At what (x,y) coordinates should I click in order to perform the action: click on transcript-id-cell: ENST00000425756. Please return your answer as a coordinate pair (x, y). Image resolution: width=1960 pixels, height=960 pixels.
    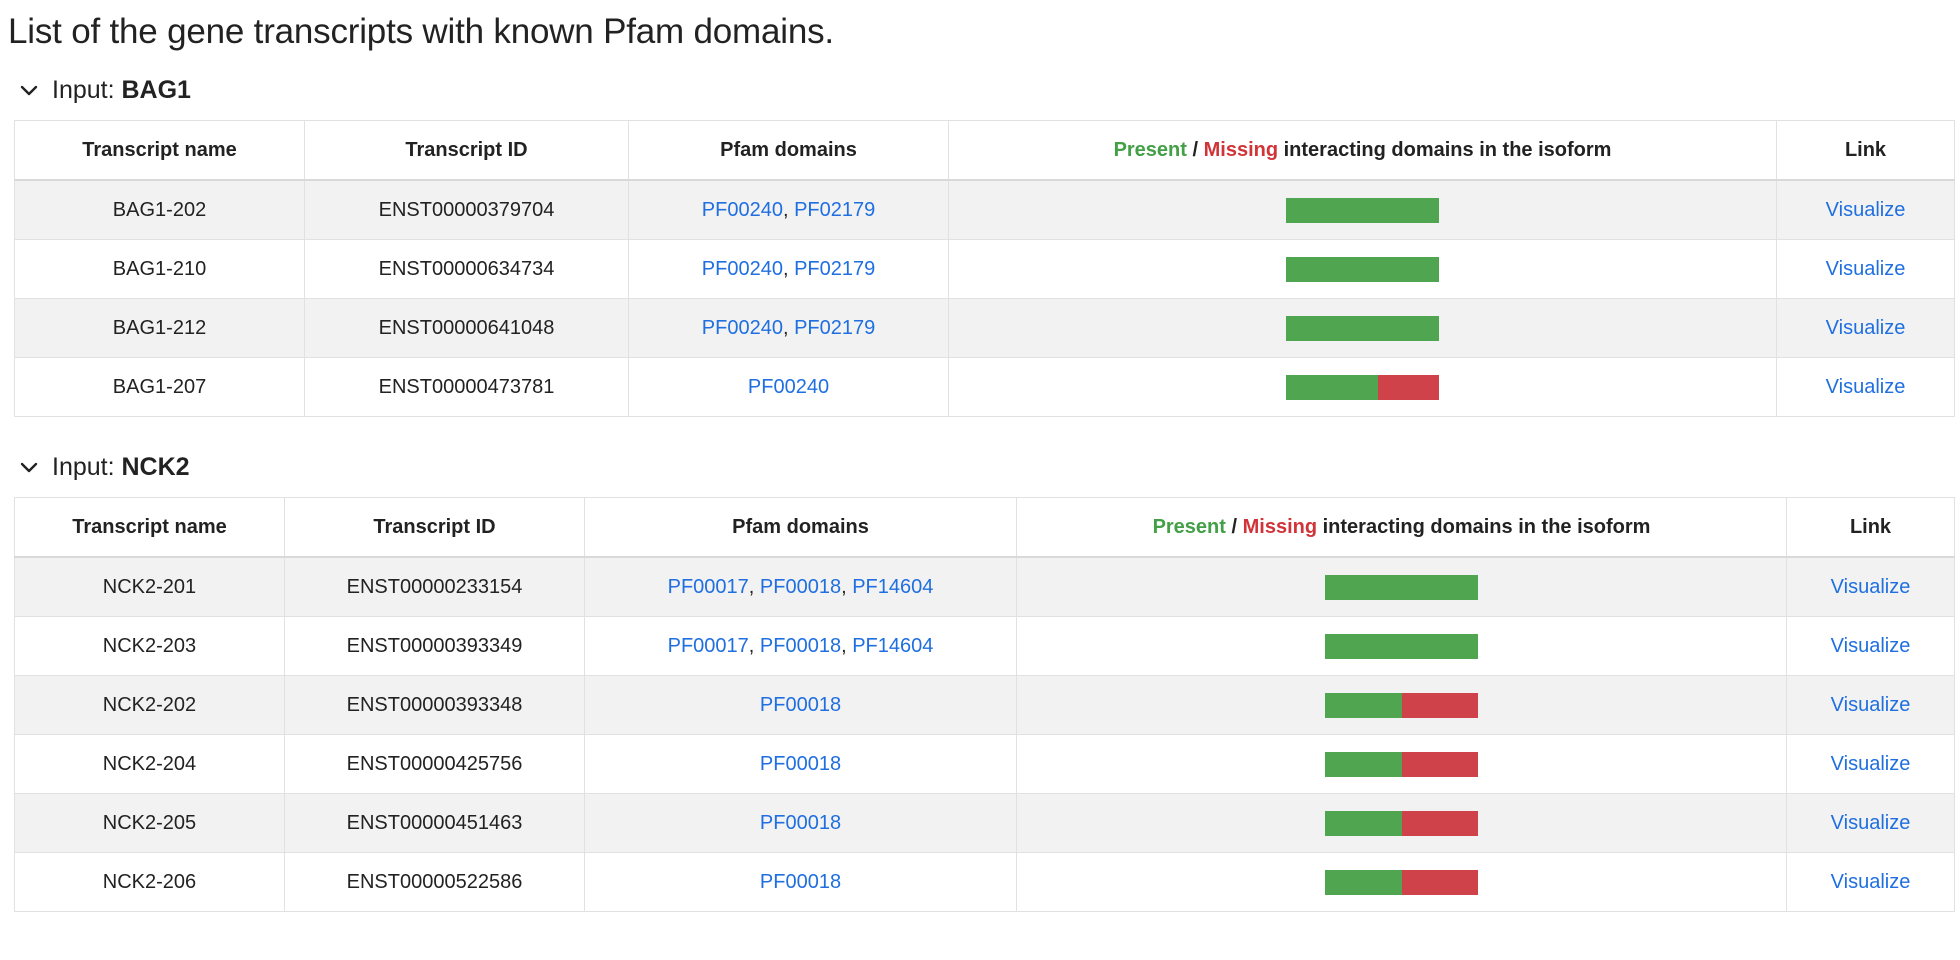
    Looking at the image, I should click on (434, 764).